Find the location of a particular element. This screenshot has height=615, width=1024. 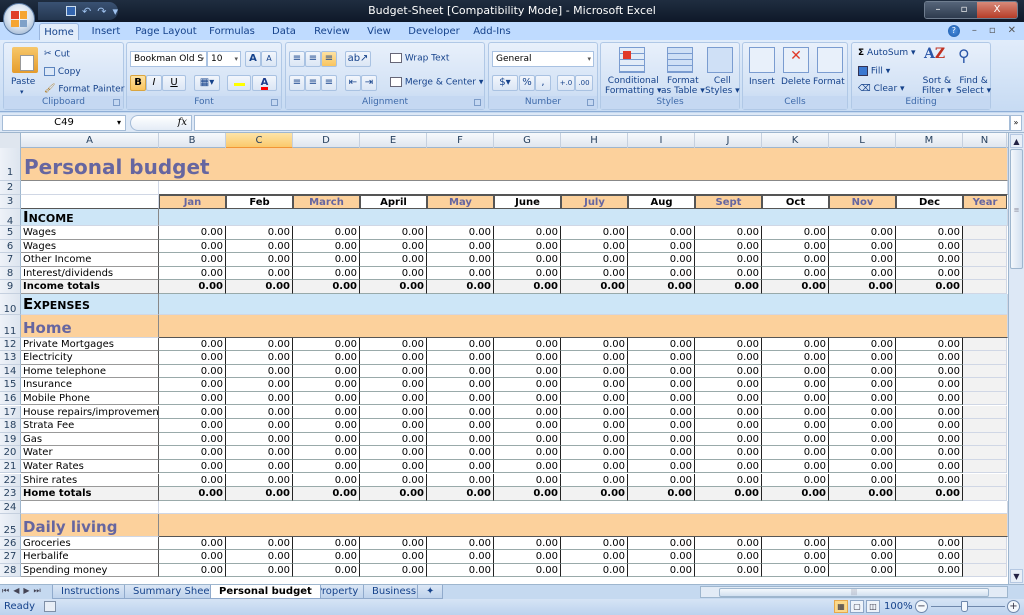

row-header: 17 is located at coordinates (10, 412).